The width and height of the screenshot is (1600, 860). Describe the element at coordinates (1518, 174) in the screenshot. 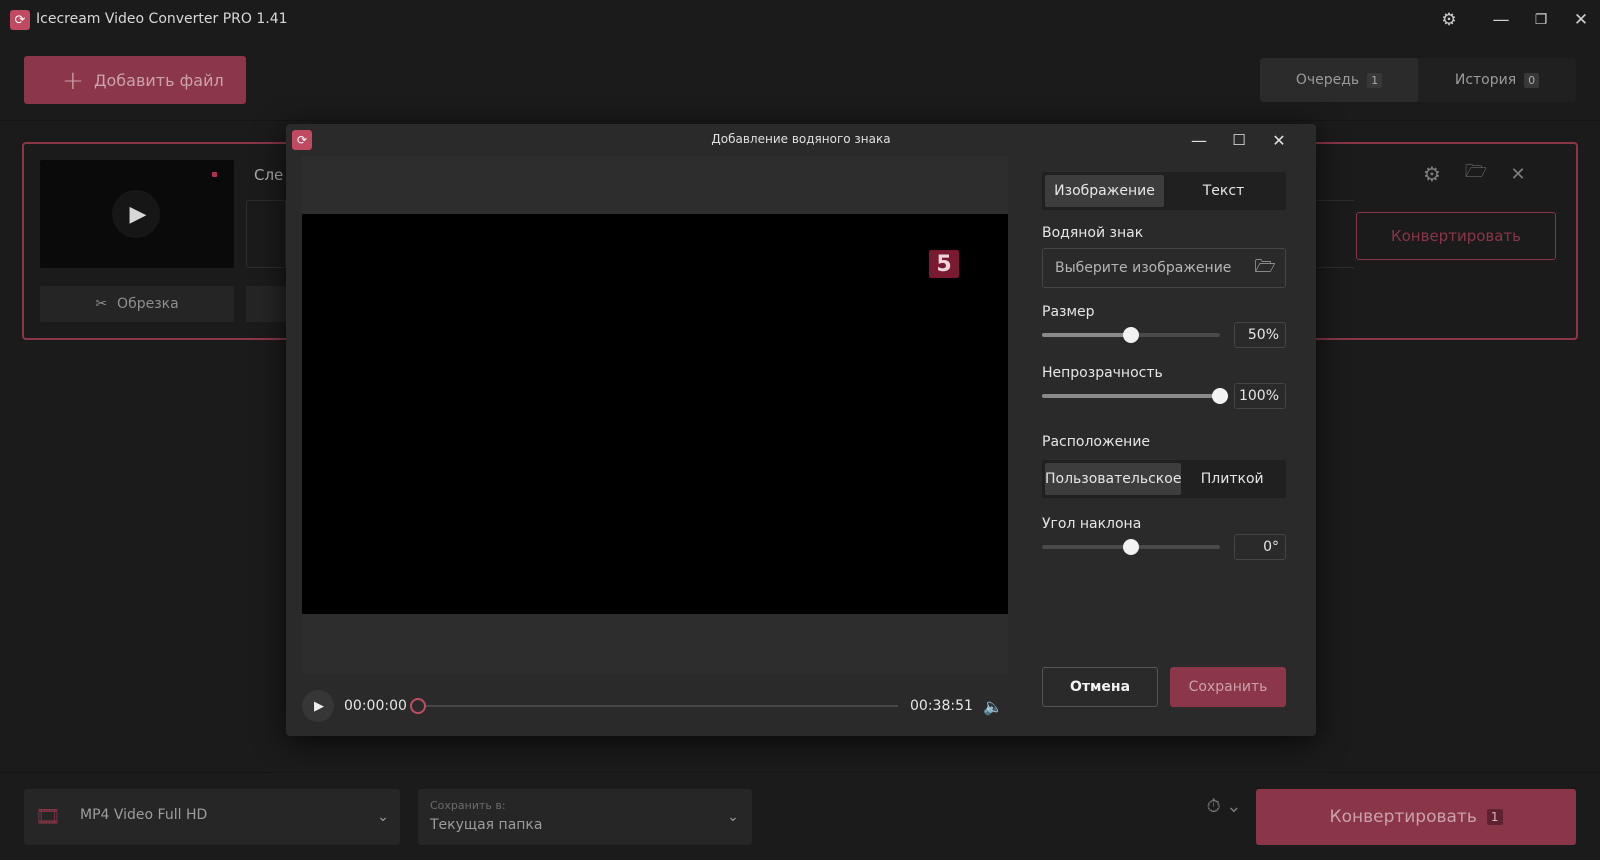

I see `remove-file-close-icon: ✕` at that location.